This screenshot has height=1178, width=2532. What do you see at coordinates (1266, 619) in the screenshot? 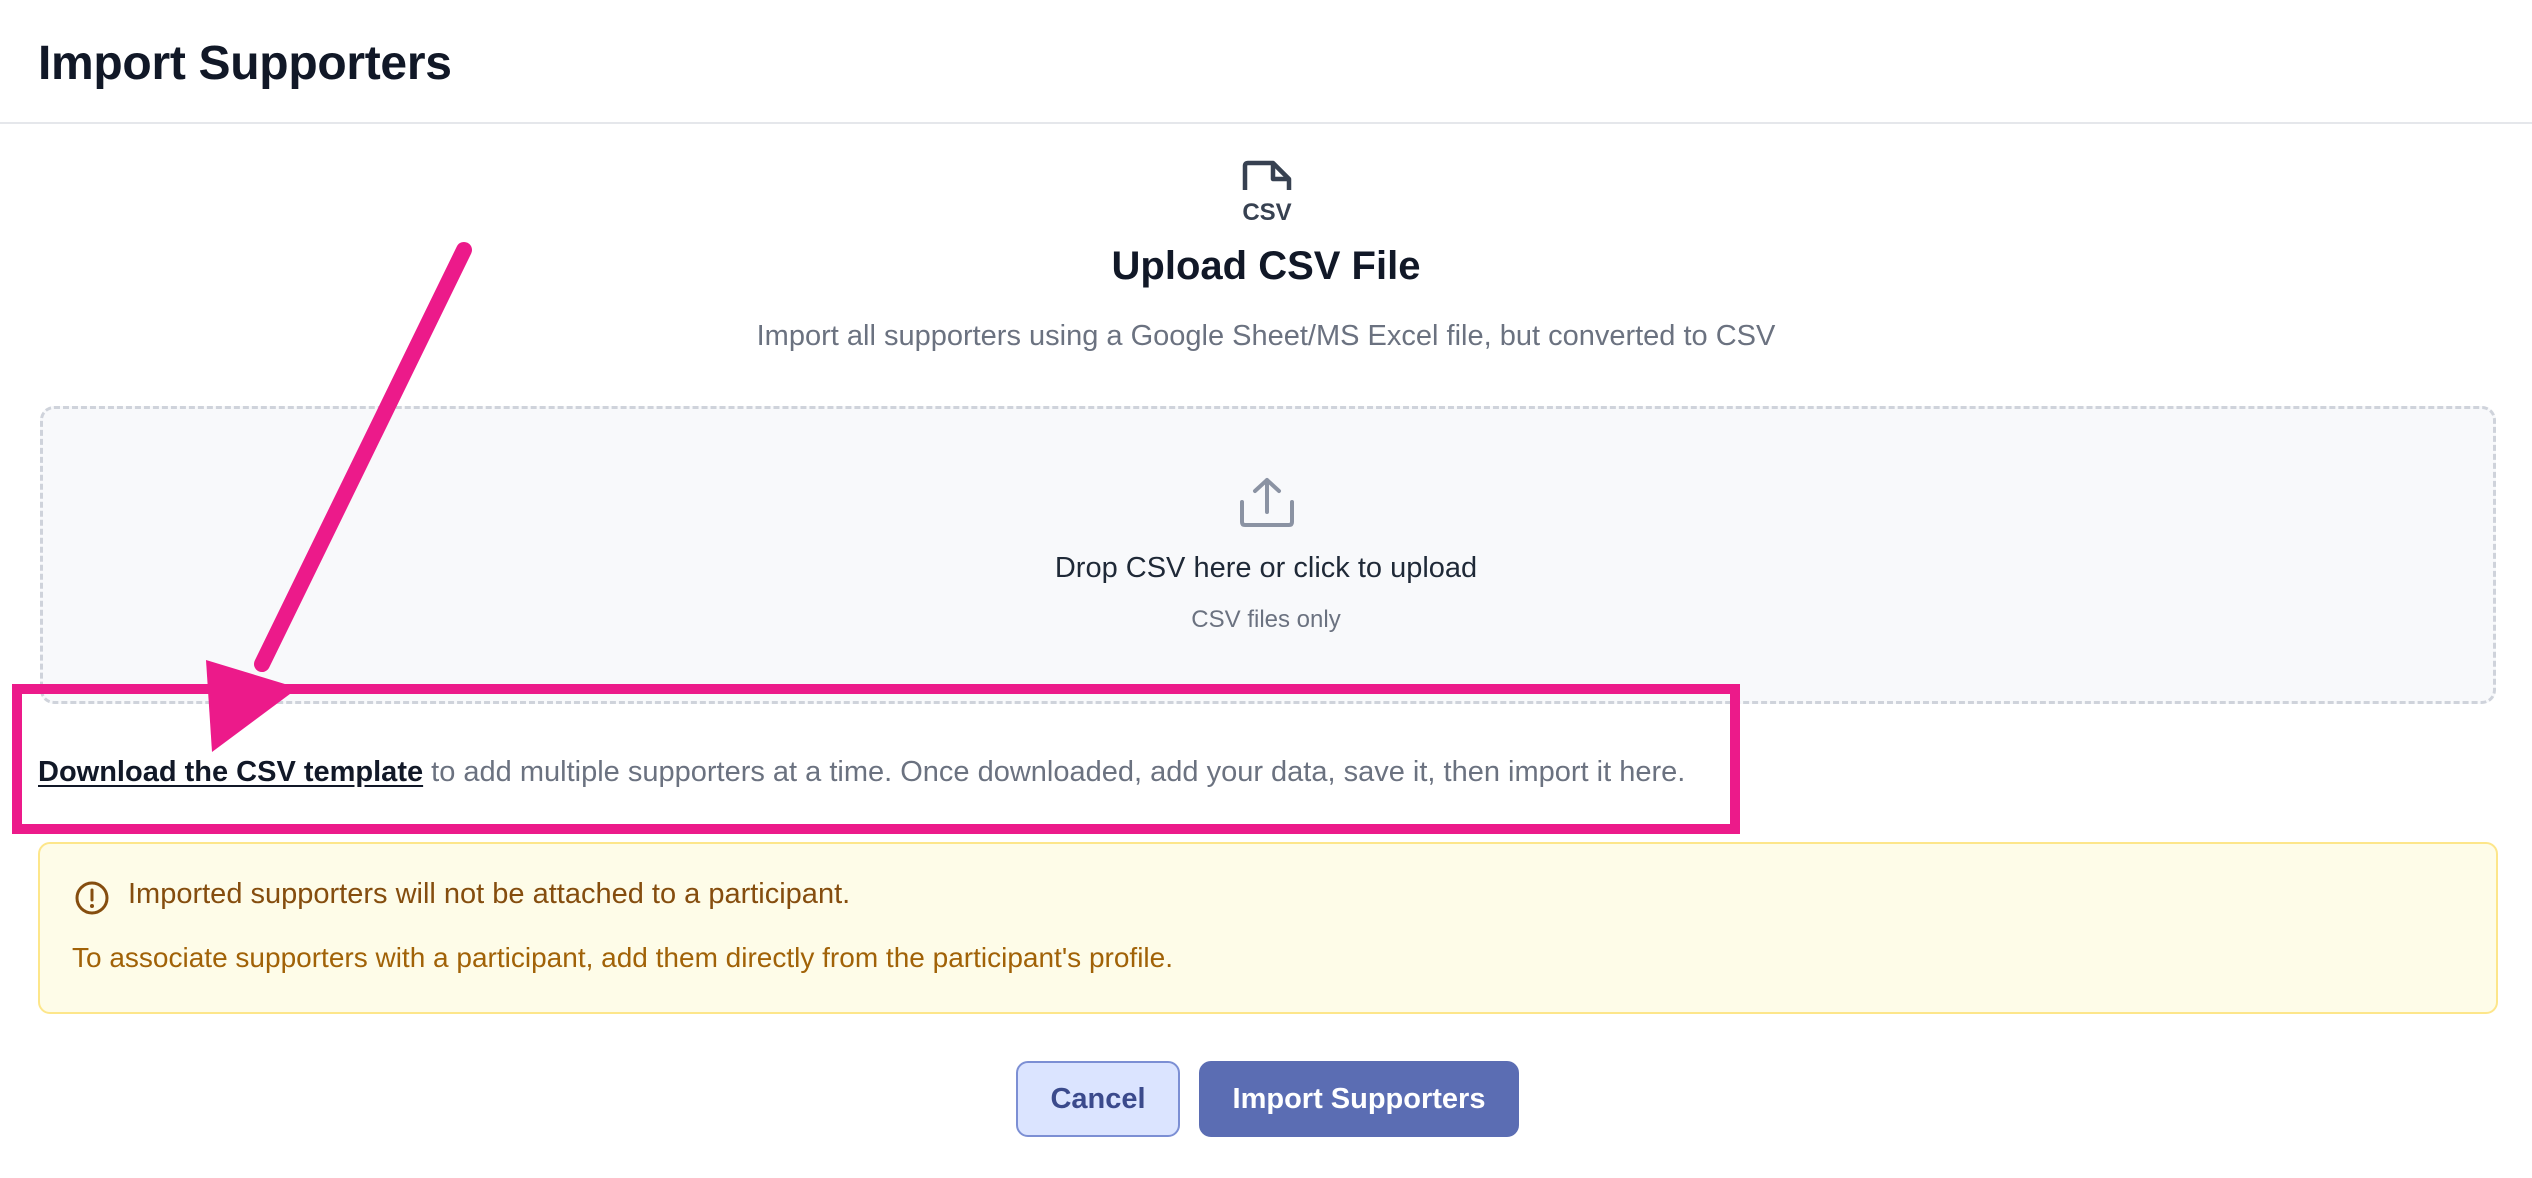
I see `dropzone-hint: CSV files only` at bounding box center [1266, 619].